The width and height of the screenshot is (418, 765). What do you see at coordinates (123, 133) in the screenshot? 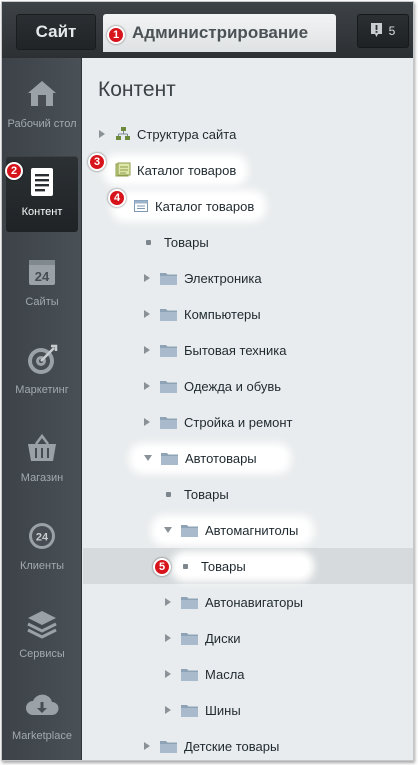
I see `sitemap-icon` at bounding box center [123, 133].